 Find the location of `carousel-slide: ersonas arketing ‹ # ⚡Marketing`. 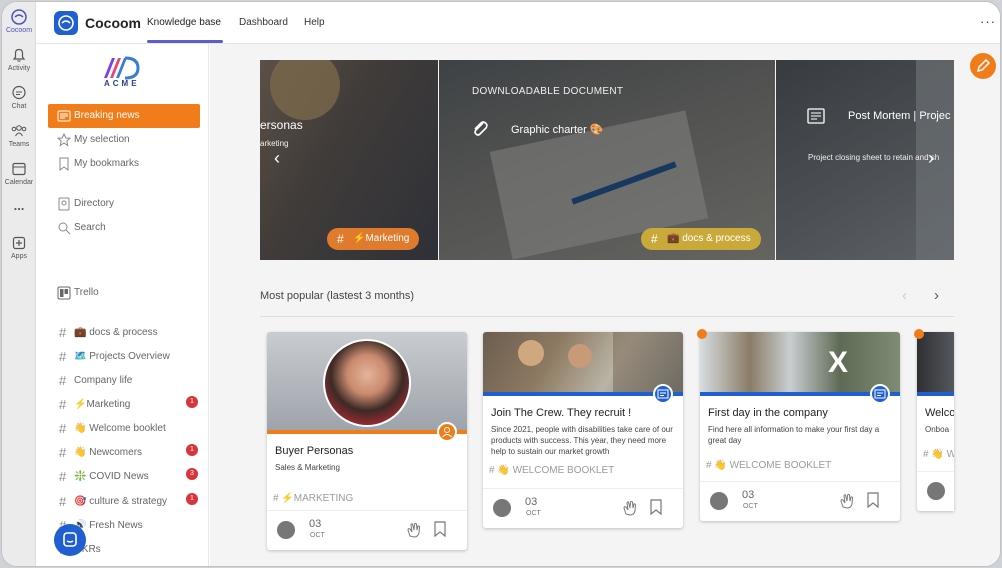

carousel-slide: ersonas arketing ‹ # ⚡Marketing is located at coordinates (349, 160).